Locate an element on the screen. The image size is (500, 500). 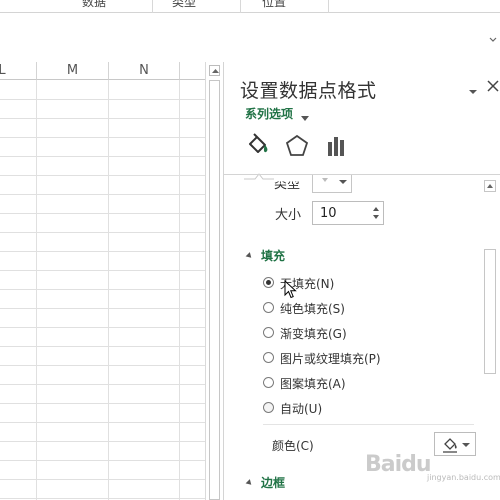
border-section-title: 边框 is located at coordinates (273, 483).